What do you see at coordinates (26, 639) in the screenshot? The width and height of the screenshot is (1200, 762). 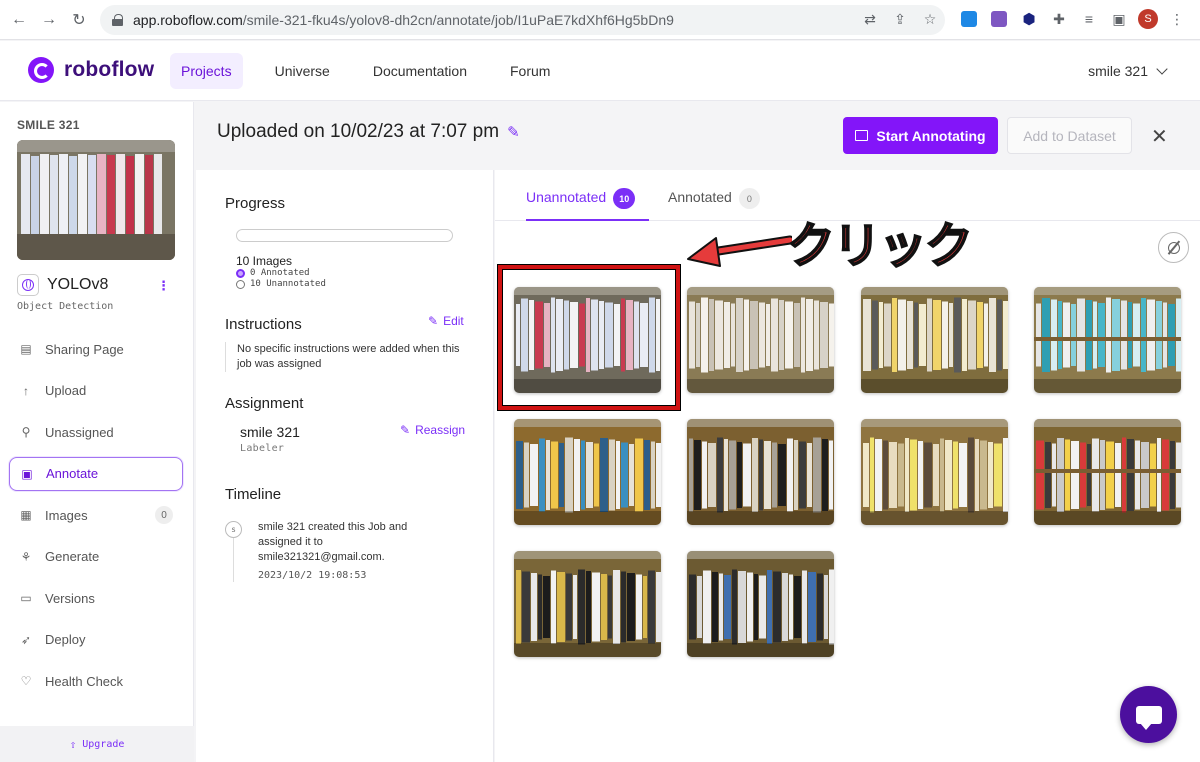 I see `rocket-icon: ➶` at bounding box center [26, 639].